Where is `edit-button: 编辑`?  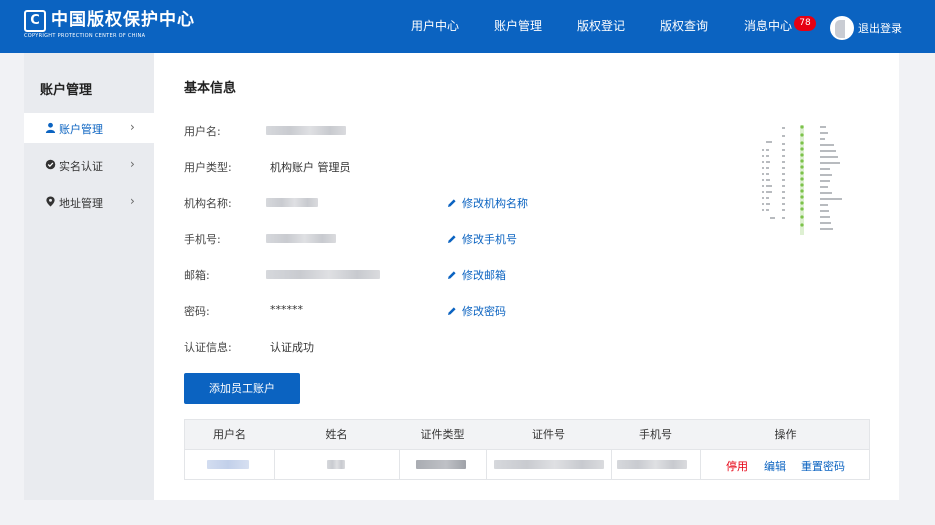 edit-button: 编辑 is located at coordinates (775, 466).